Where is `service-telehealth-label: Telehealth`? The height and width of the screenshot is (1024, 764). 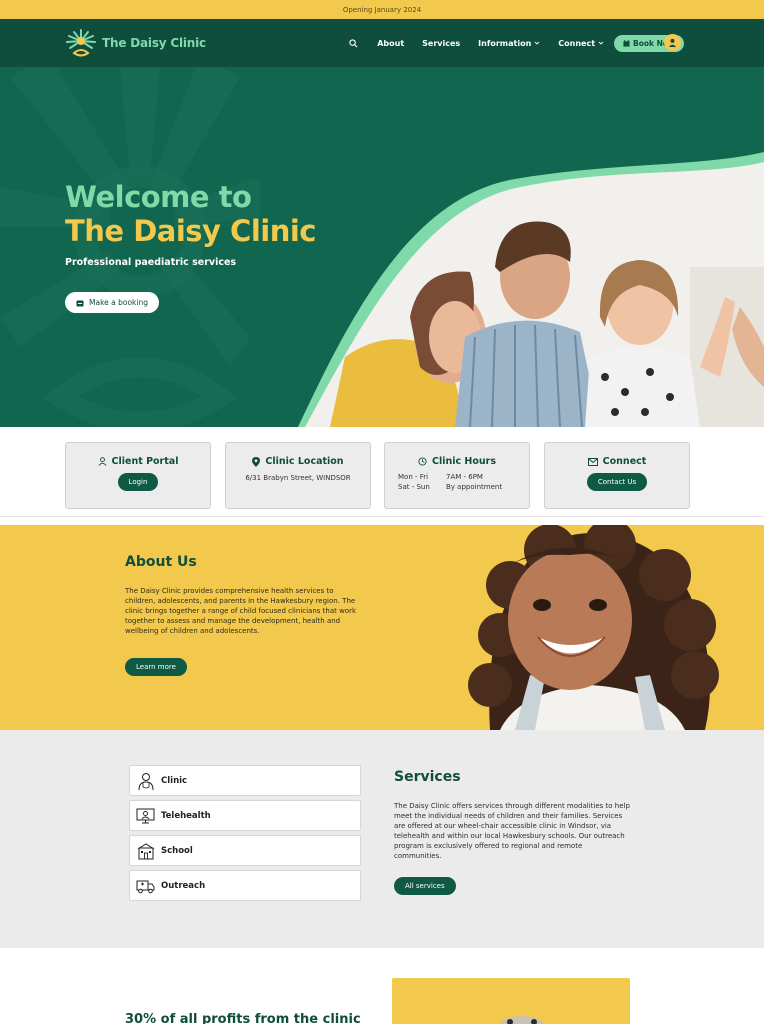
service-telehealth-label: Telehealth is located at coordinates (186, 815).